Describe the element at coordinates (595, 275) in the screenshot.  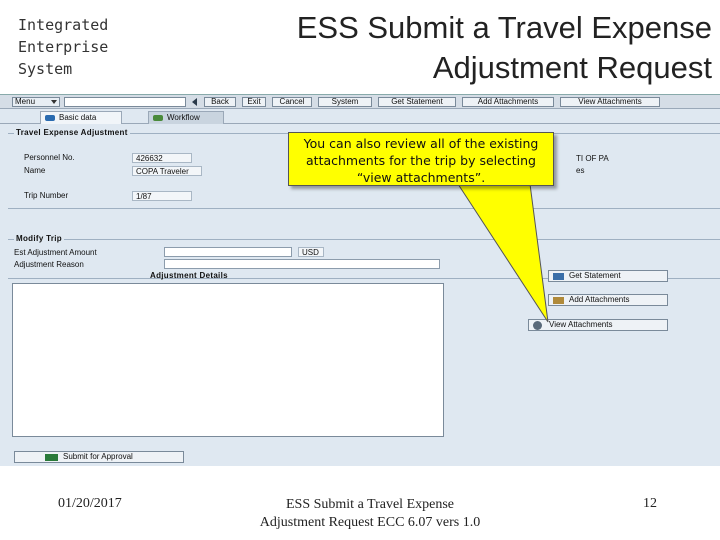
I see `get-statement-label: Get Statement` at that location.